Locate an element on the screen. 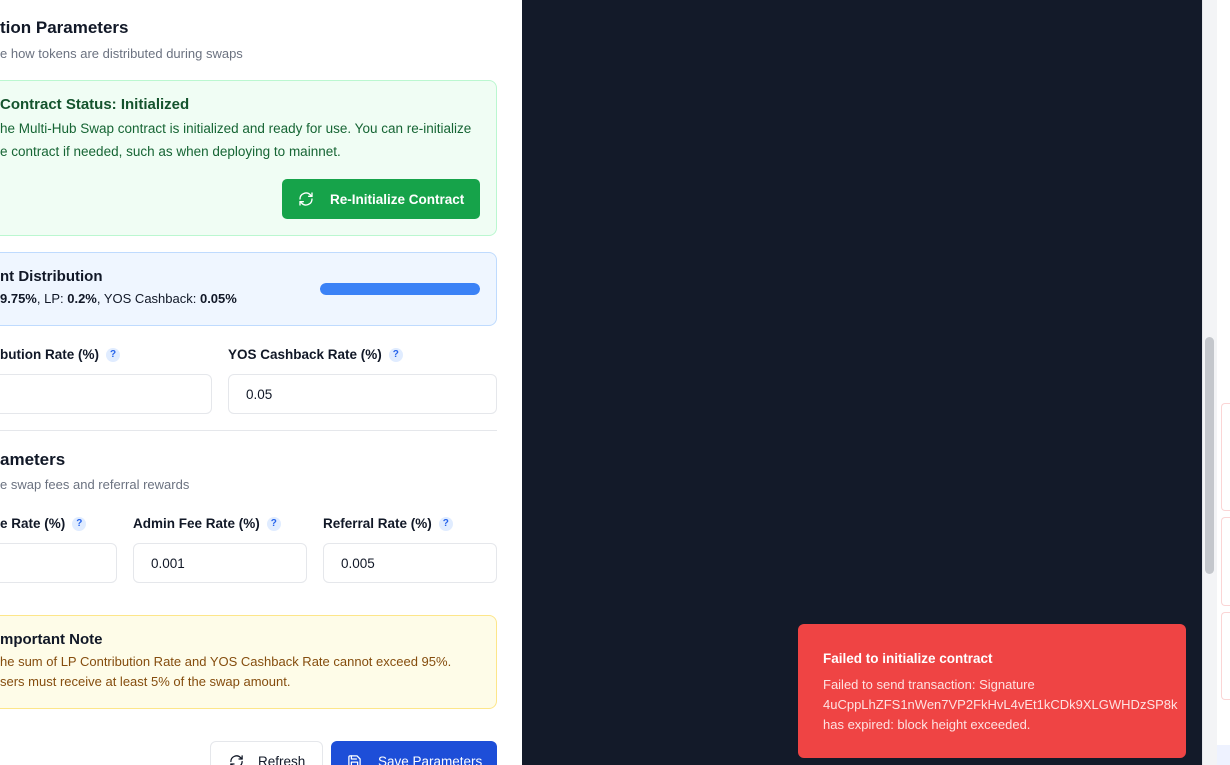  lp-share-value: 0.2% is located at coordinates (82, 298).